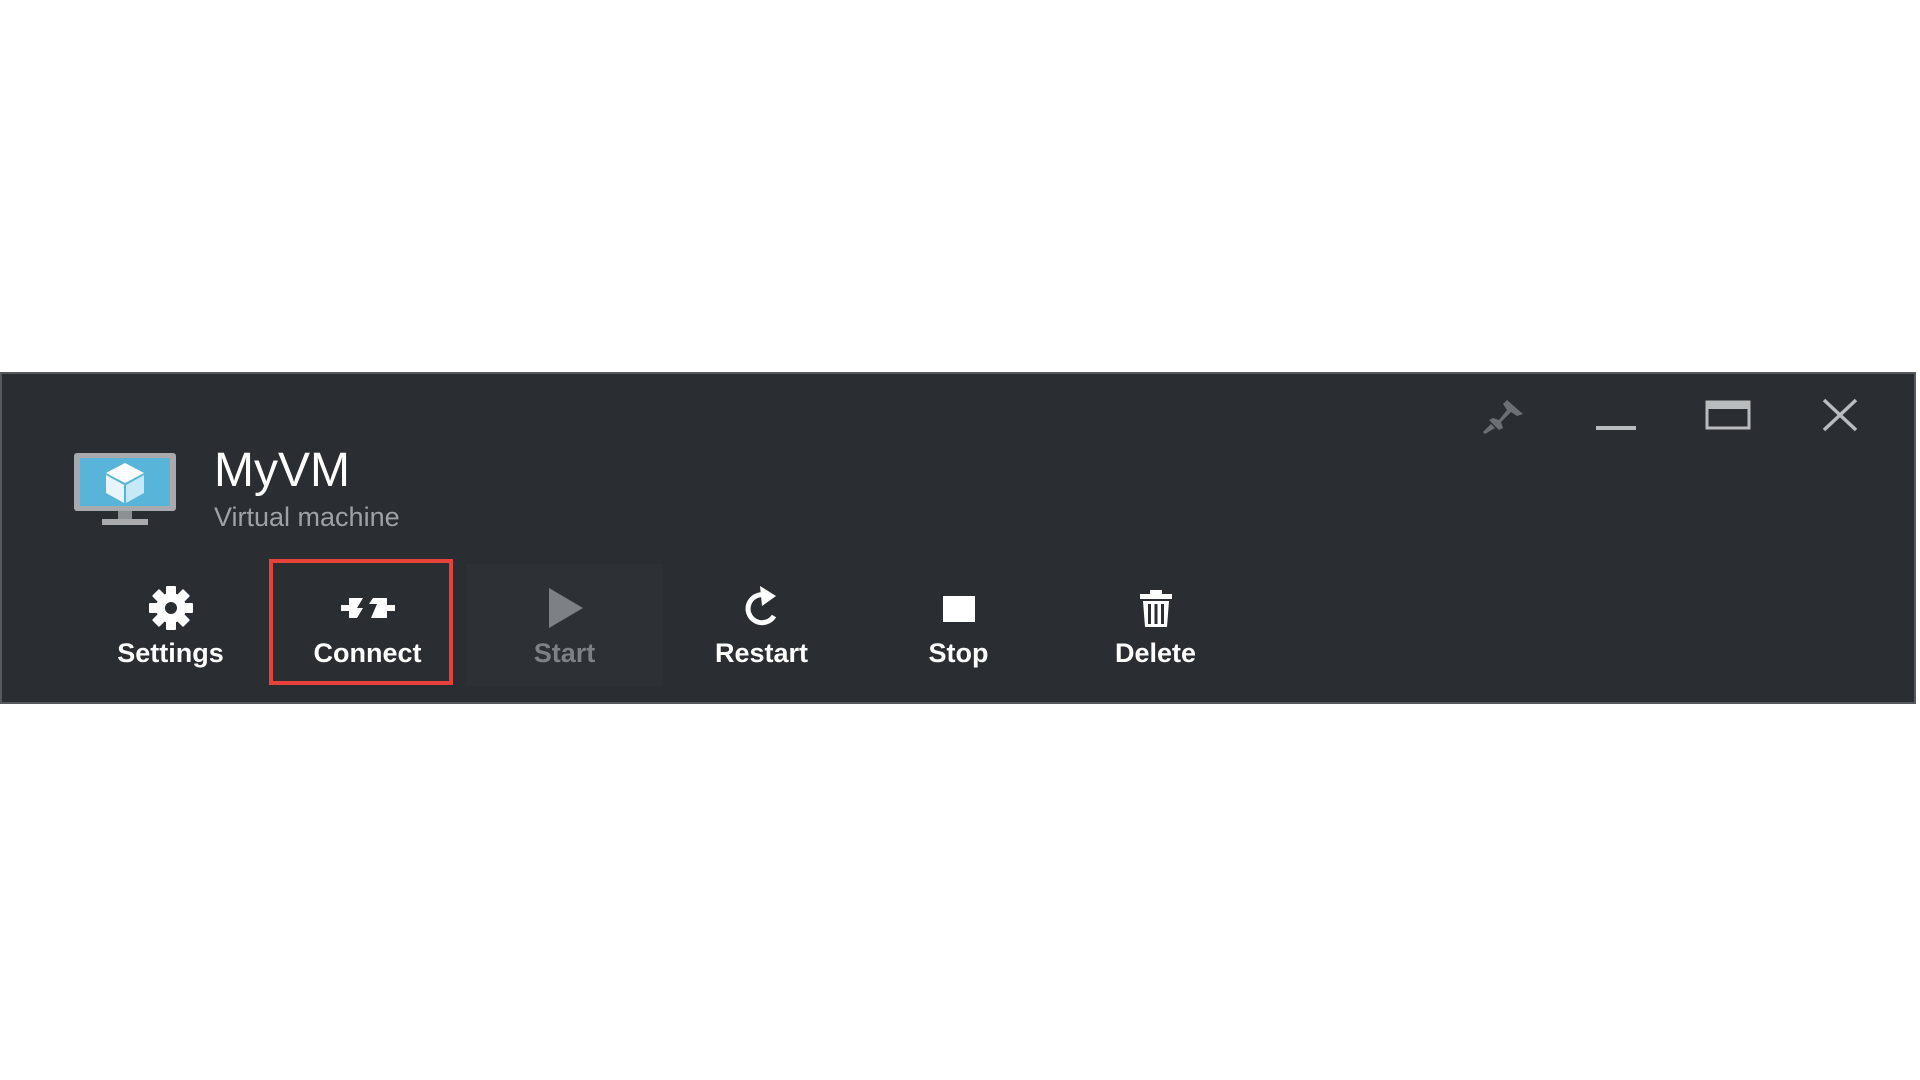  I want to click on restart-icon, so click(760, 606).